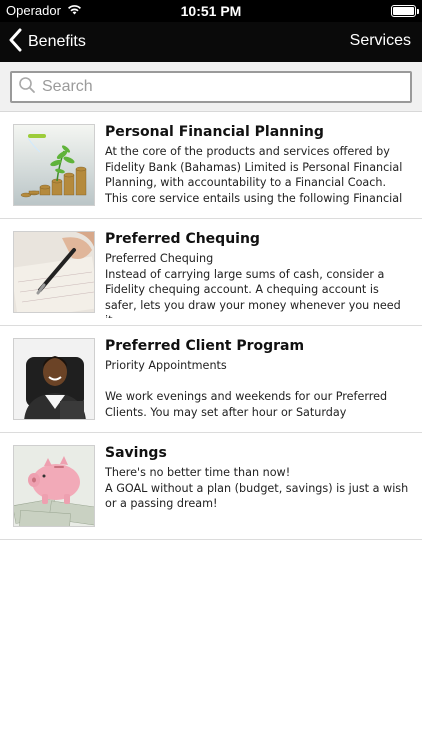 The image size is (422, 750). I want to click on navigation-bar: Benefits Services, so click(211, 42).